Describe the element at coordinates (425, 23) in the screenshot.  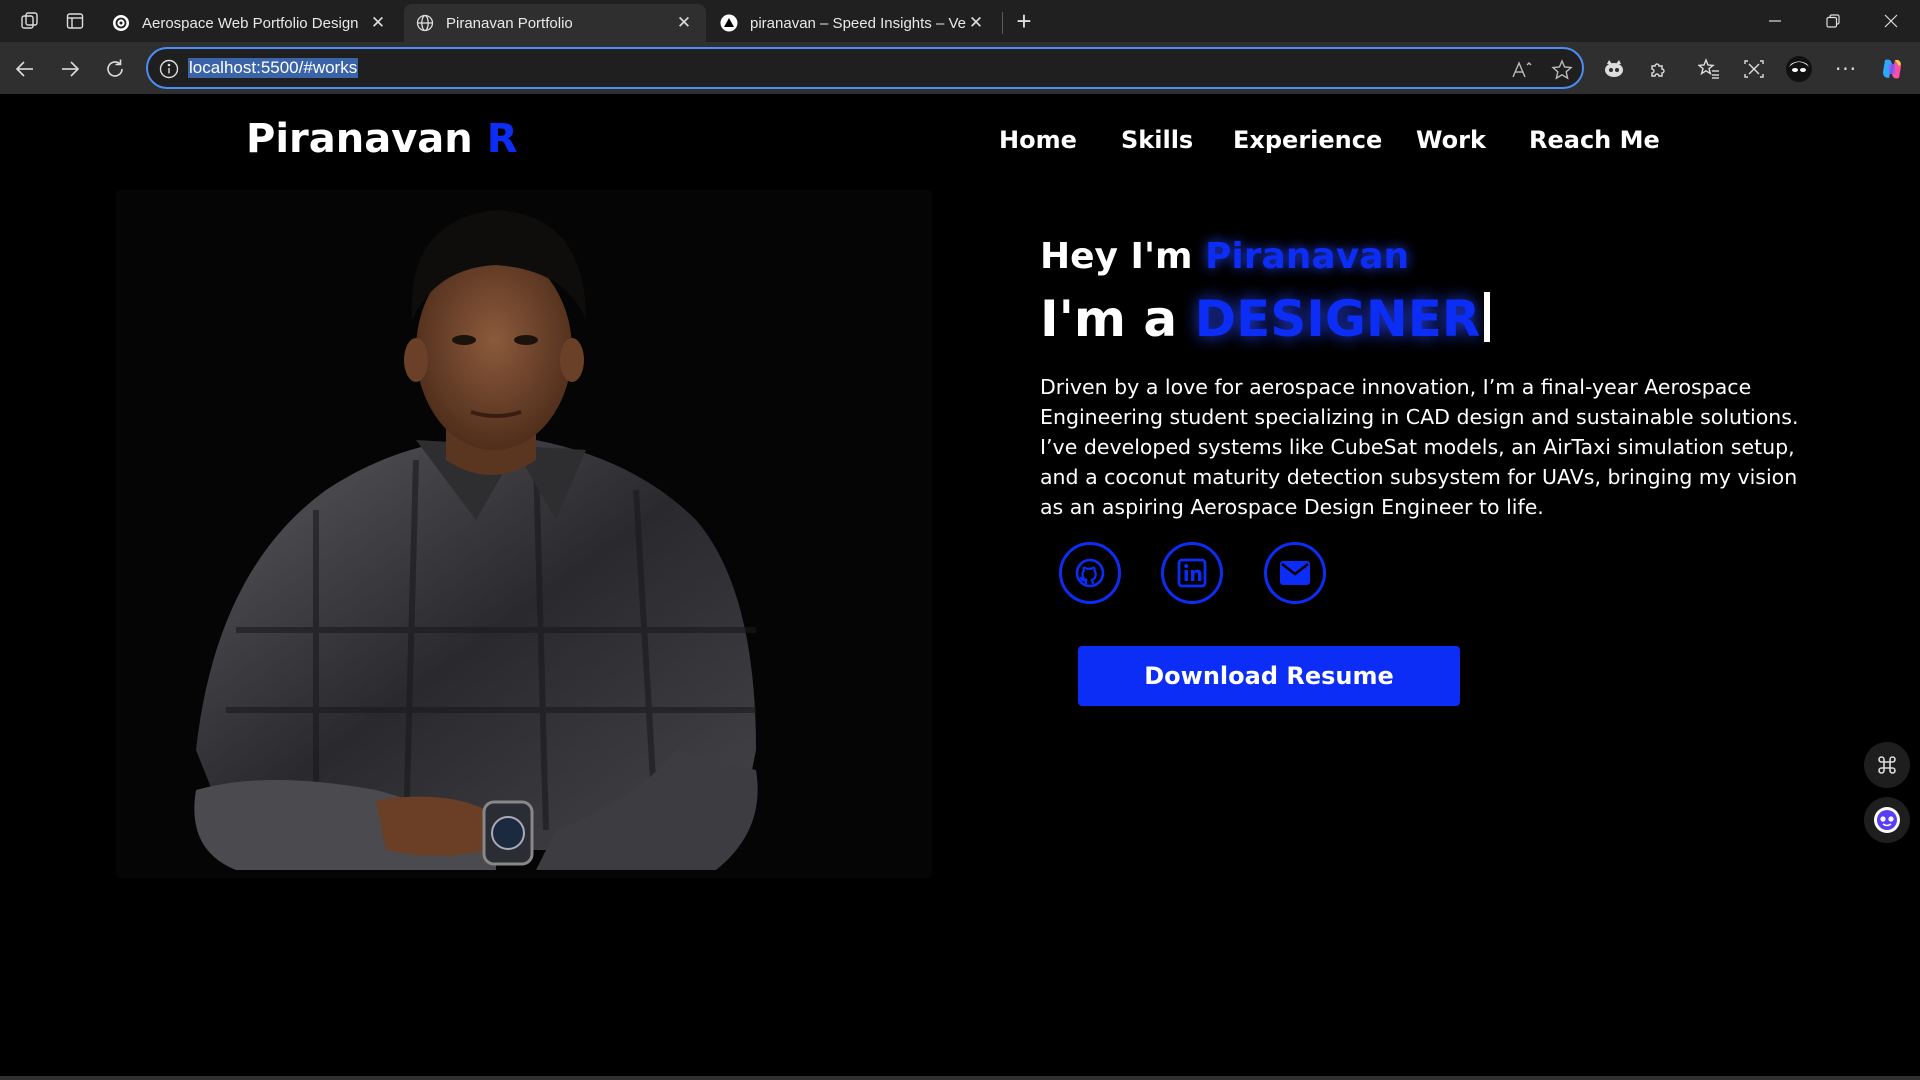
I see `globe-icon` at that location.